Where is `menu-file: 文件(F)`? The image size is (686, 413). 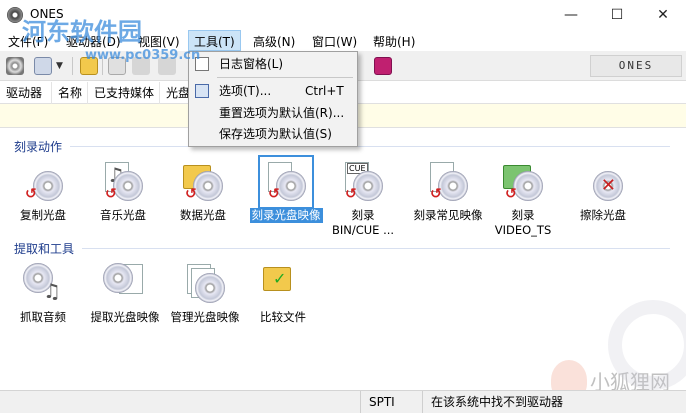 menu-file: 文件(F) is located at coordinates (28, 41).